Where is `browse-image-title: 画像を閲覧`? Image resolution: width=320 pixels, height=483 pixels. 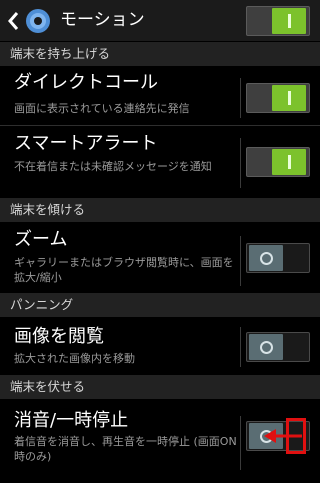 browse-image-title: 画像を閲覧 is located at coordinates (59, 336).